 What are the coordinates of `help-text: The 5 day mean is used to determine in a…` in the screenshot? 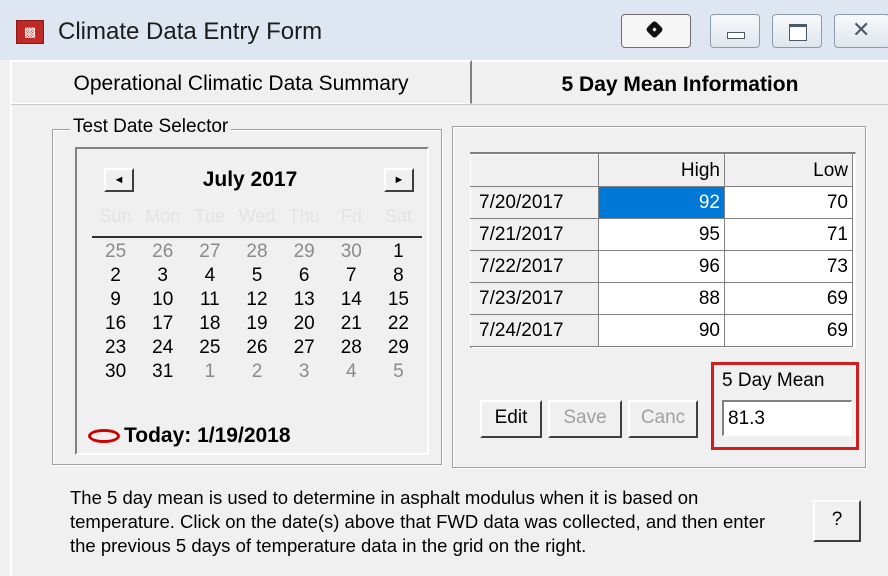 It's located at (418, 521).